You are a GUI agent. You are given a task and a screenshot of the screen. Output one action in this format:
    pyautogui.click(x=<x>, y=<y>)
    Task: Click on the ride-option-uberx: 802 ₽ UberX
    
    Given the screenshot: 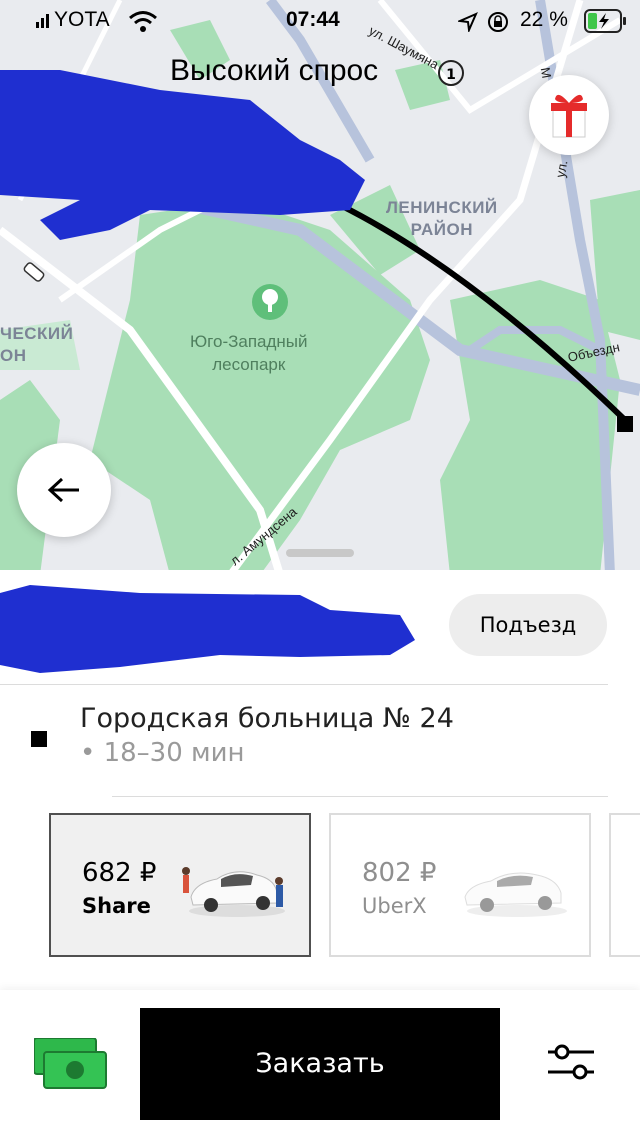 What is the action you would take?
    pyautogui.click(x=460, y=885)
    